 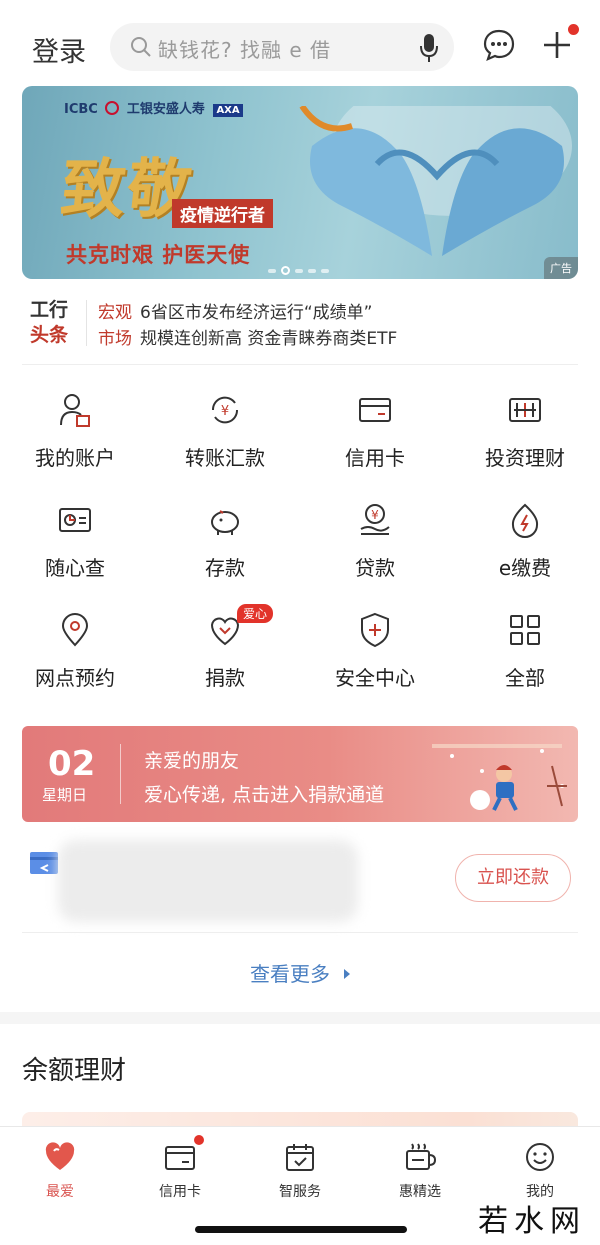 What do you see at coordinates (75, 660) in the screenshot?
I see `grid-item-branch-booking: 网点预约` at bounding box center [75, 660].